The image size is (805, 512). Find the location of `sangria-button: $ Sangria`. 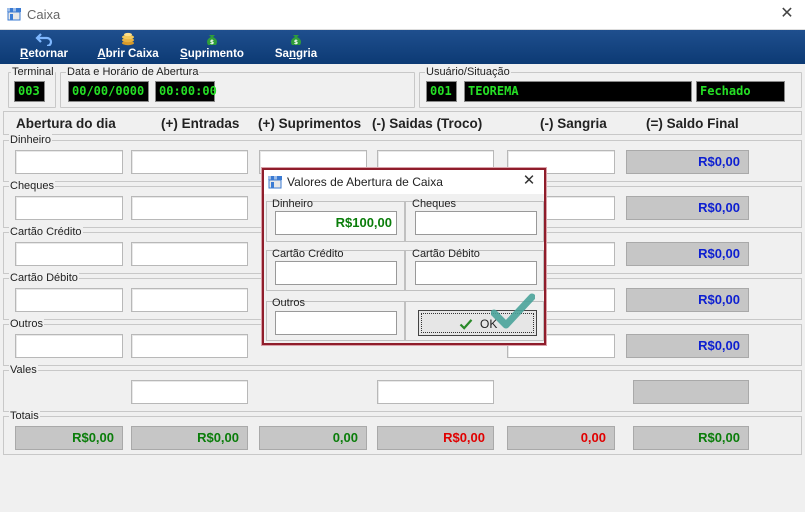

sangria-button: $ Sangria is located at coordinates (296, 47).